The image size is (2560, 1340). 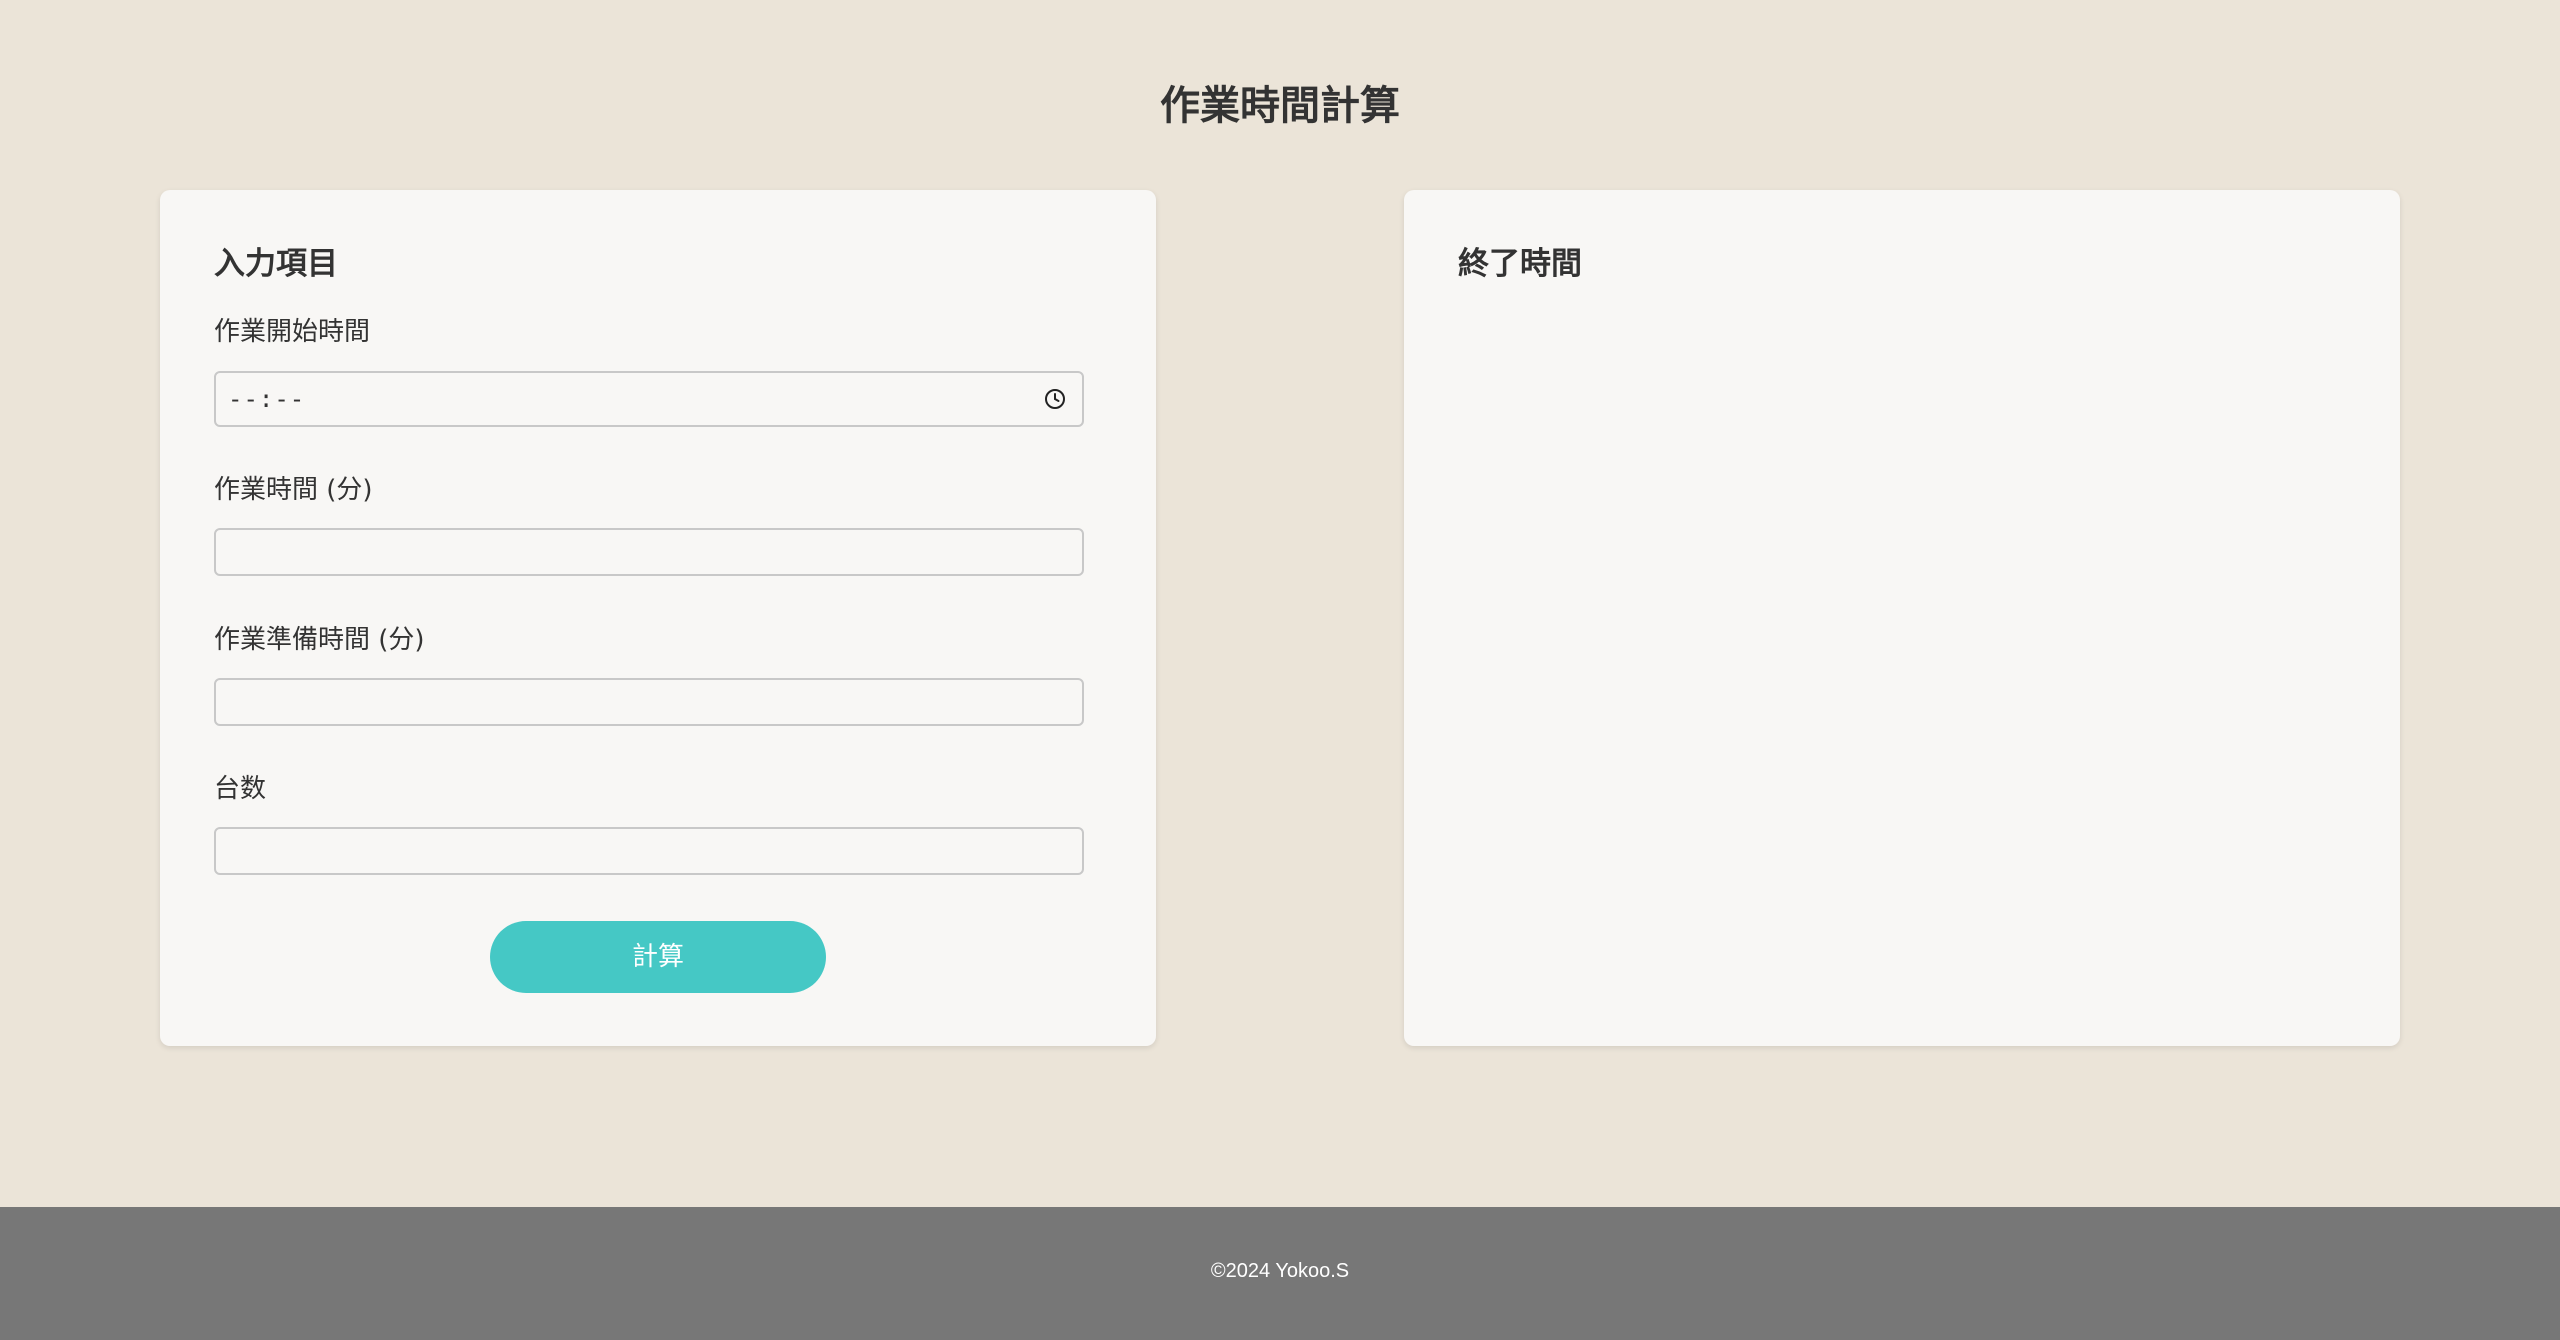 I want to click on units-input, so click(x=649, y=851).